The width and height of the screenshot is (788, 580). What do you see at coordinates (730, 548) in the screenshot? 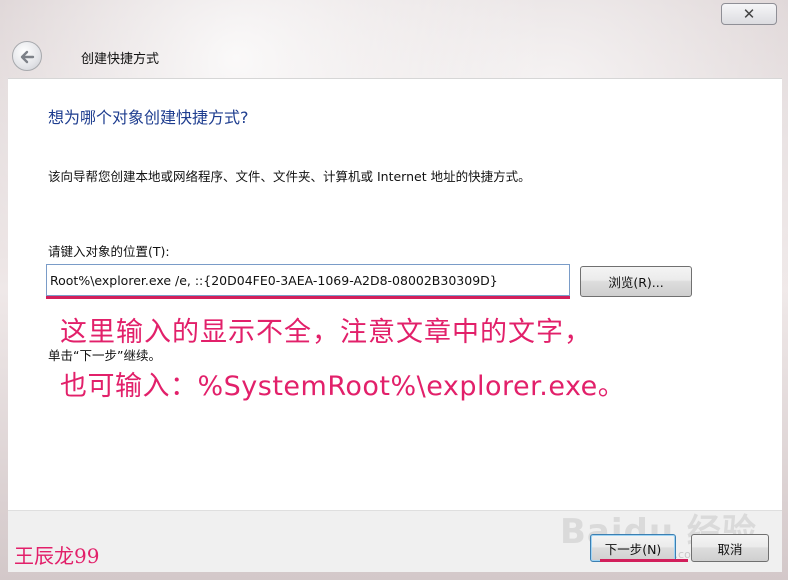
I see `cancel-button: 取消` at bounding box center [730, 548].